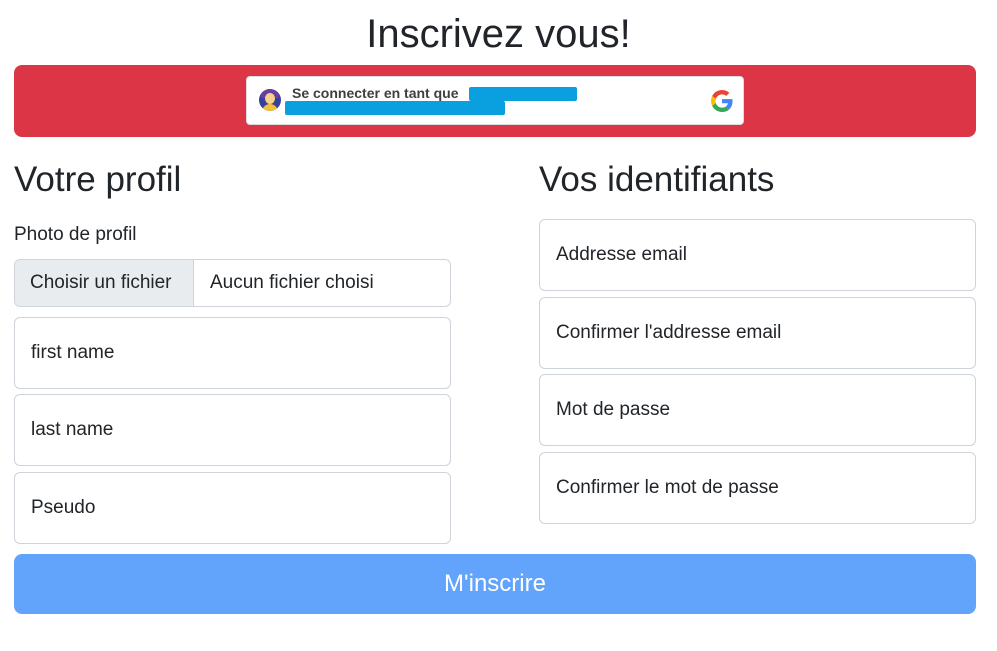 This screenshot has width=997, height=651. I want to click on password-placeholder: Mot de passe, so click(613, 409).